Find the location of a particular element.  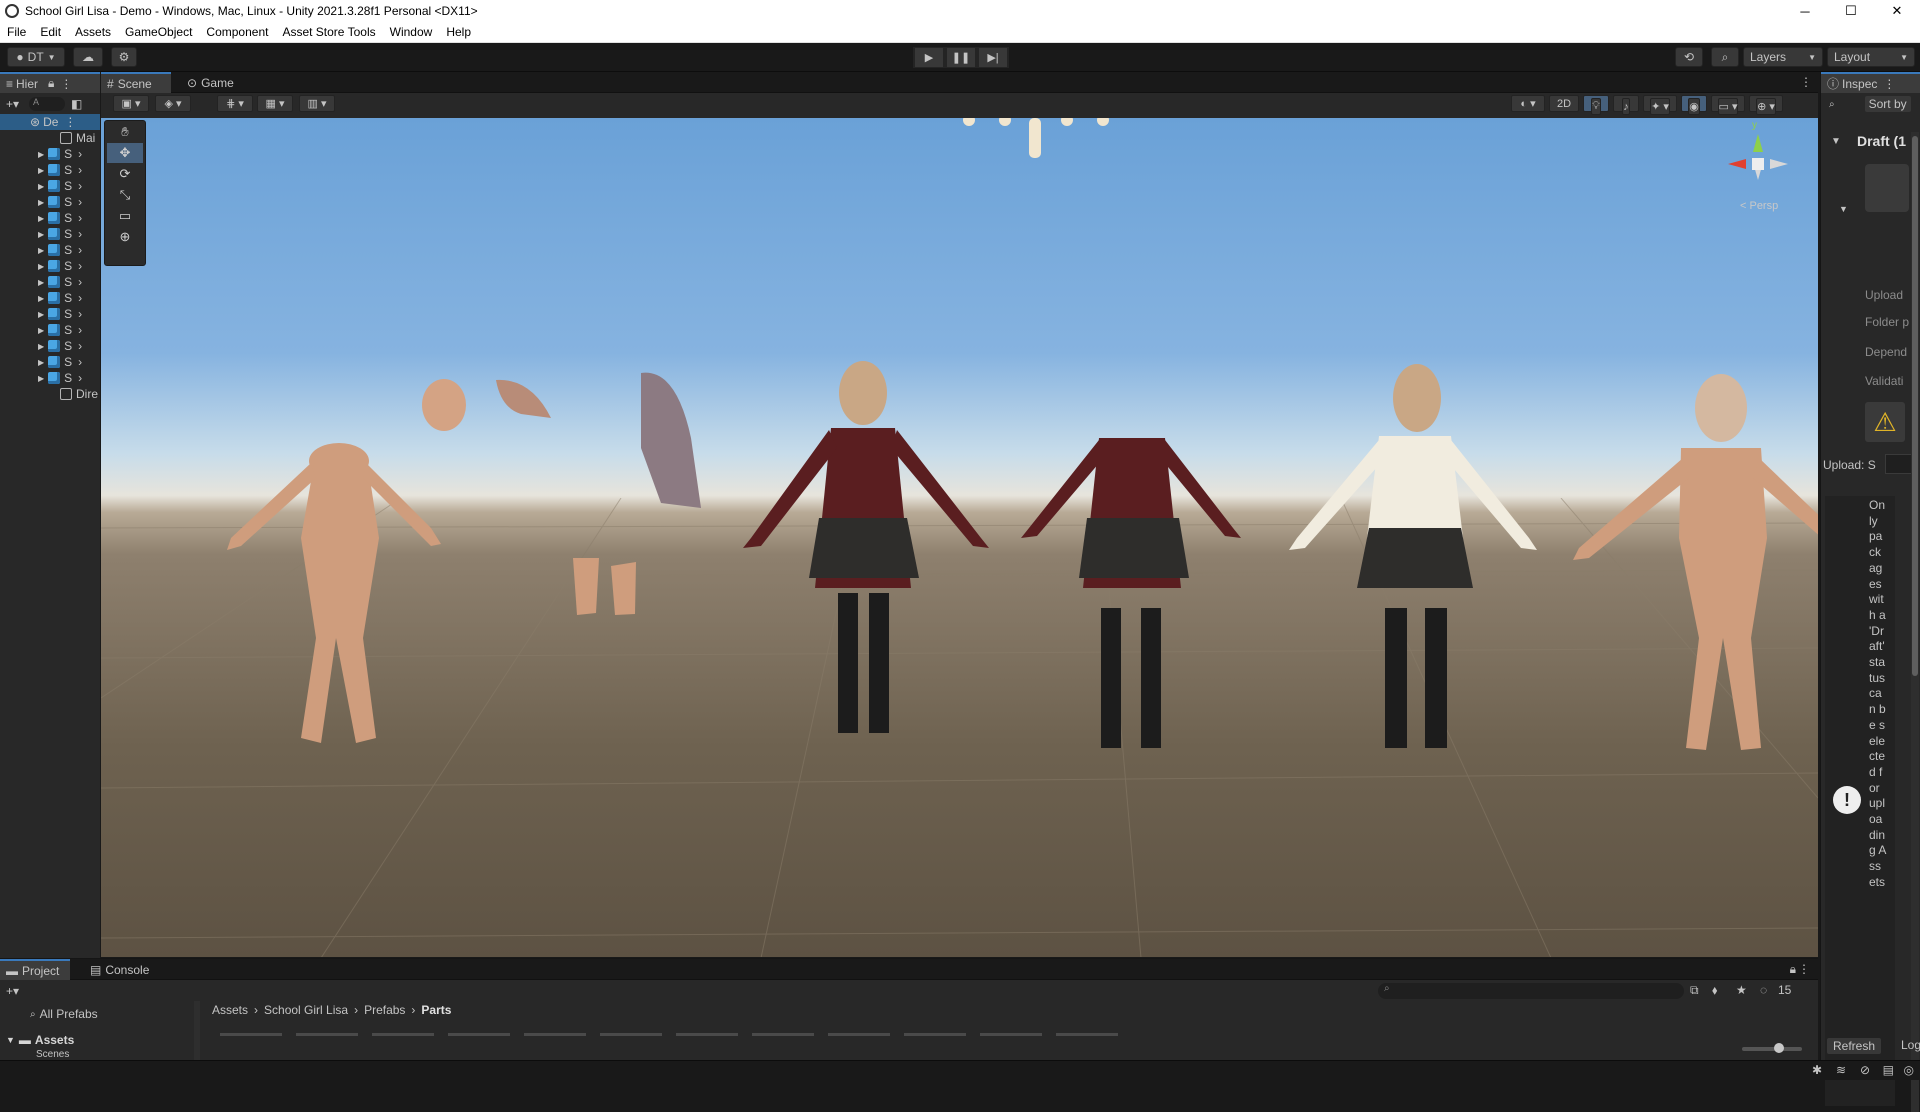

menu-edit: Edit is located at coordinates (50, 32).